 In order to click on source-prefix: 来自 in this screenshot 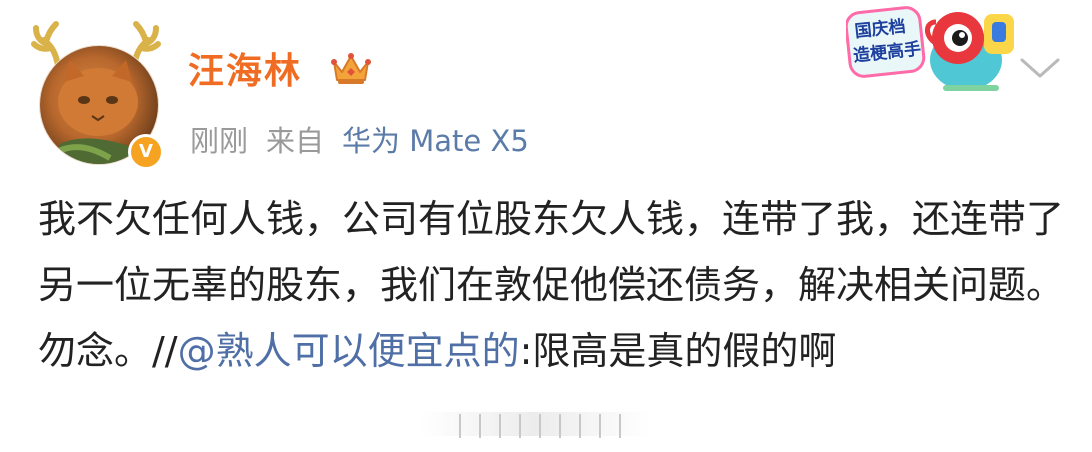, I will do `click(295, 141)`.